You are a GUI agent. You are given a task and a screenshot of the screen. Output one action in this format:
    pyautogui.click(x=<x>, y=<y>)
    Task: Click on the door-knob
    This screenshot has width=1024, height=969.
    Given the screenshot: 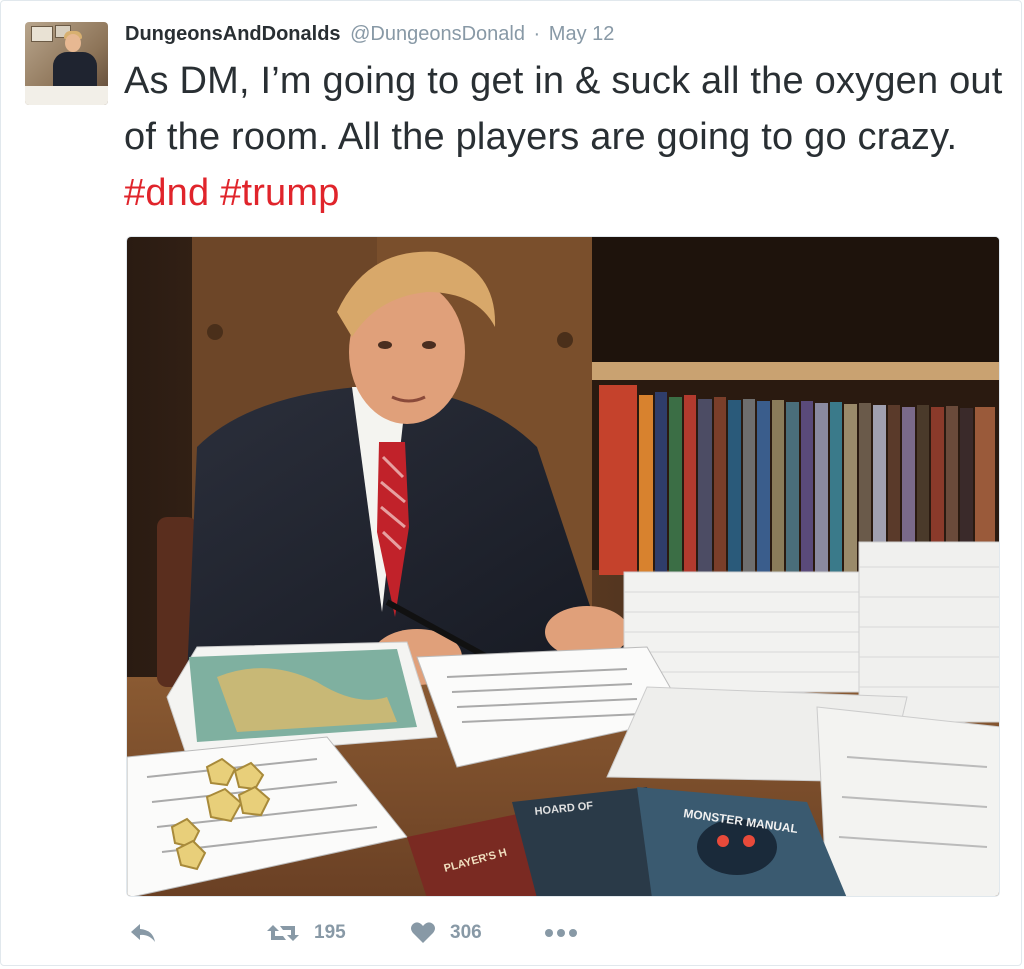 What is the action you would take?
    pyautogui.click(x=215, y=332)
    